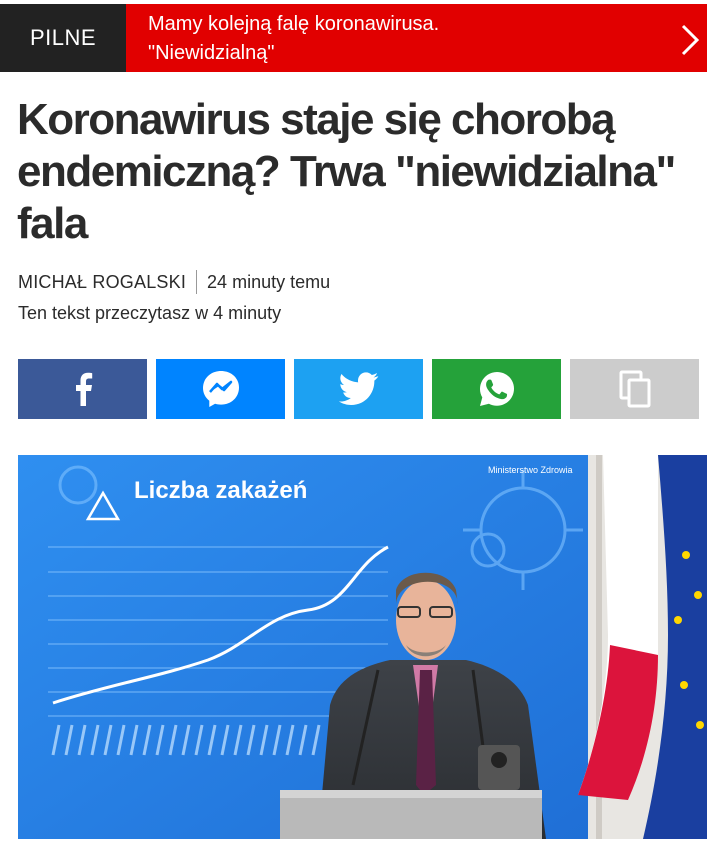 Image resolution: width=707 pixels, height=848 pixels. I want to click on copy-icon, so click(634, 389).